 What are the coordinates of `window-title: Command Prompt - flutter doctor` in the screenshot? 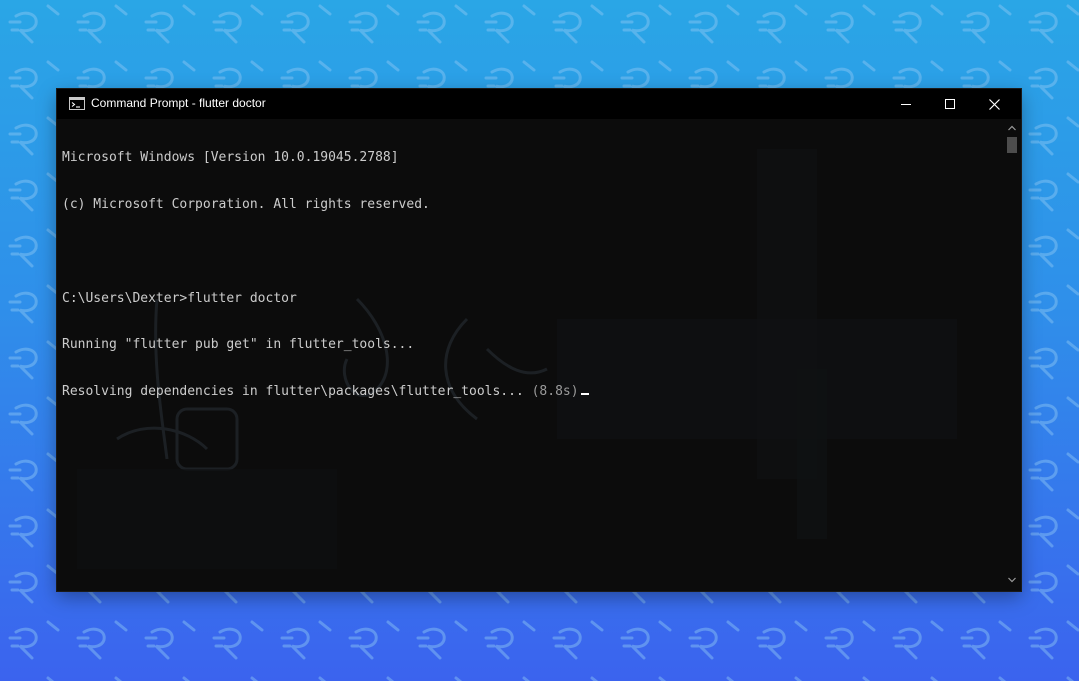 It's located at (178, 103).